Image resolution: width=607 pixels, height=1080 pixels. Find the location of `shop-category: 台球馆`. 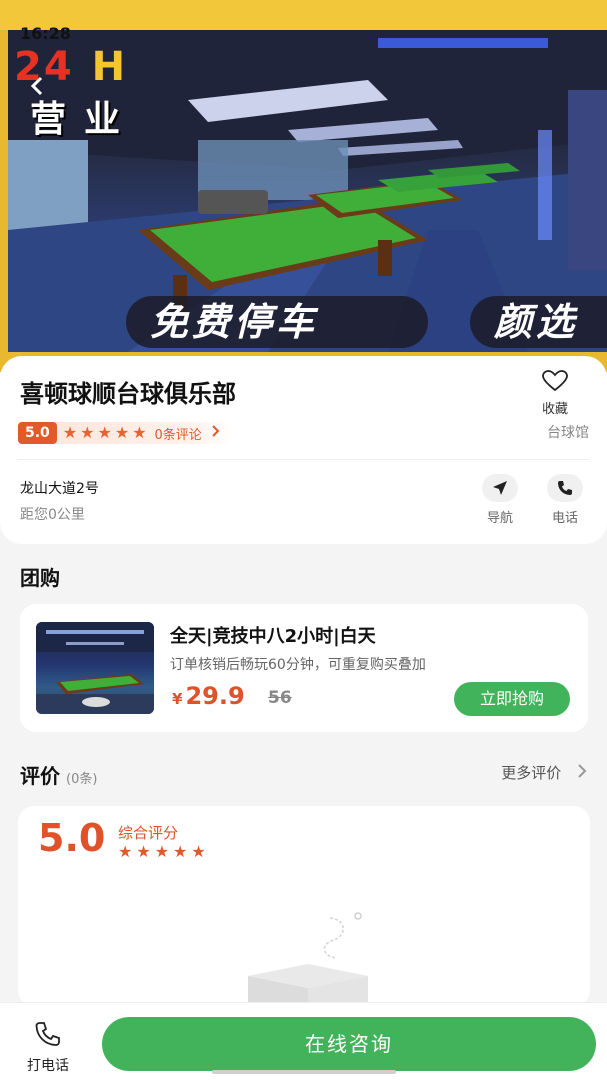

shop-category: 台球馆 is located at coordinates (568, 433).